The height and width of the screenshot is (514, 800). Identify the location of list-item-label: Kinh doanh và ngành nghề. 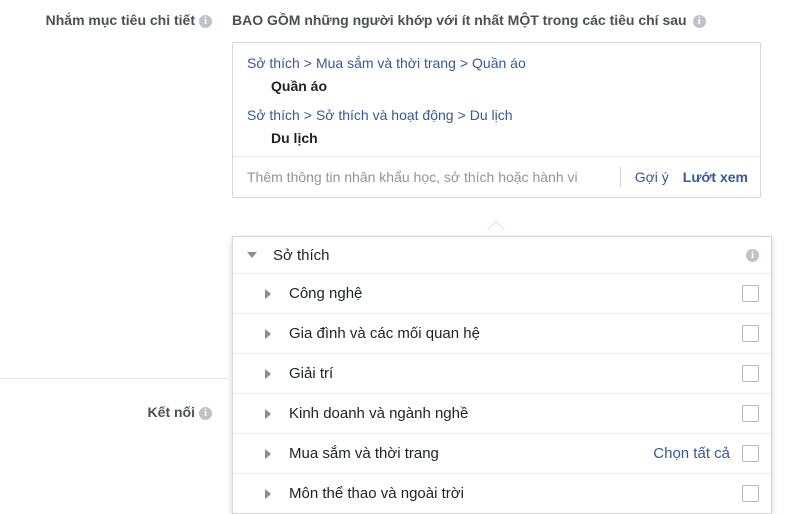
(379, 413).